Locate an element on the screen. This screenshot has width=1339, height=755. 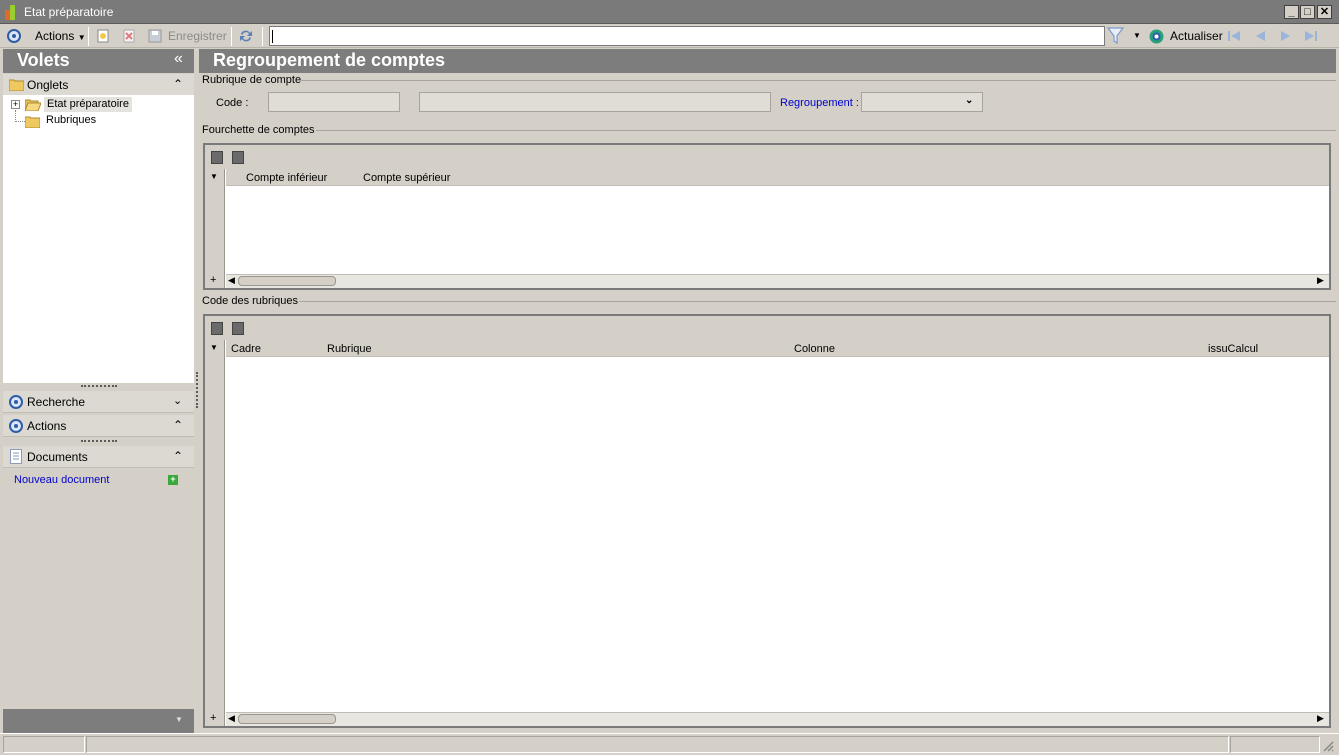
tree-expander-icon: + is located at coordinates (15, 104).